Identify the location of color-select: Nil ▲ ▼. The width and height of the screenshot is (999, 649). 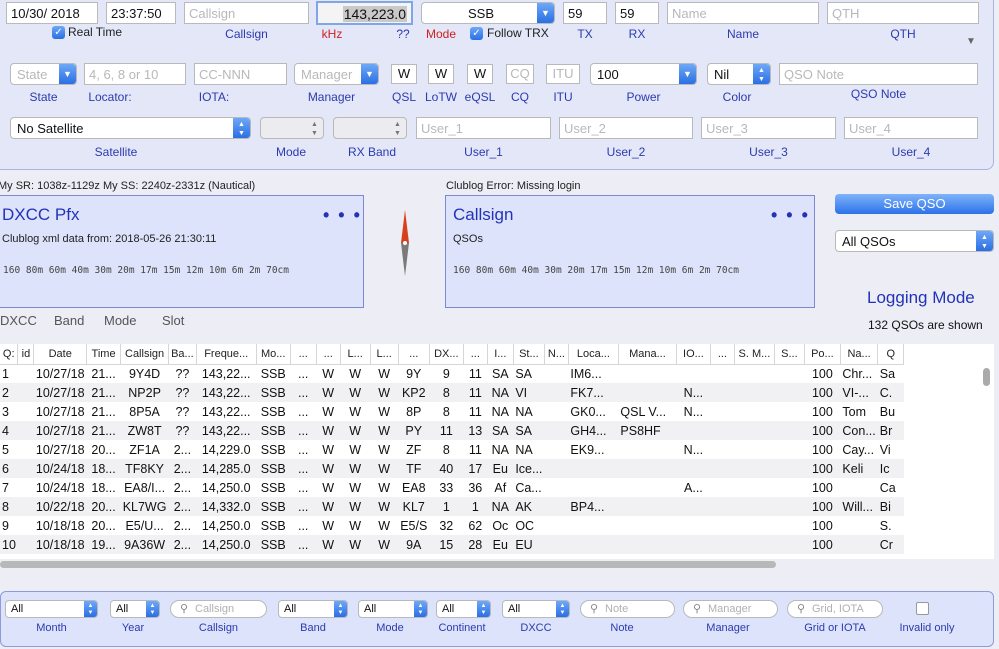
(739, 74).